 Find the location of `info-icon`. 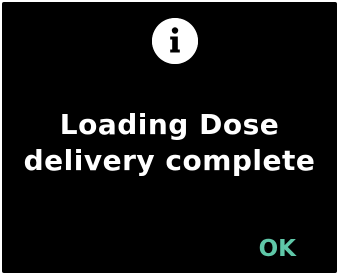

info-icon is located at coordinates (175, 41).